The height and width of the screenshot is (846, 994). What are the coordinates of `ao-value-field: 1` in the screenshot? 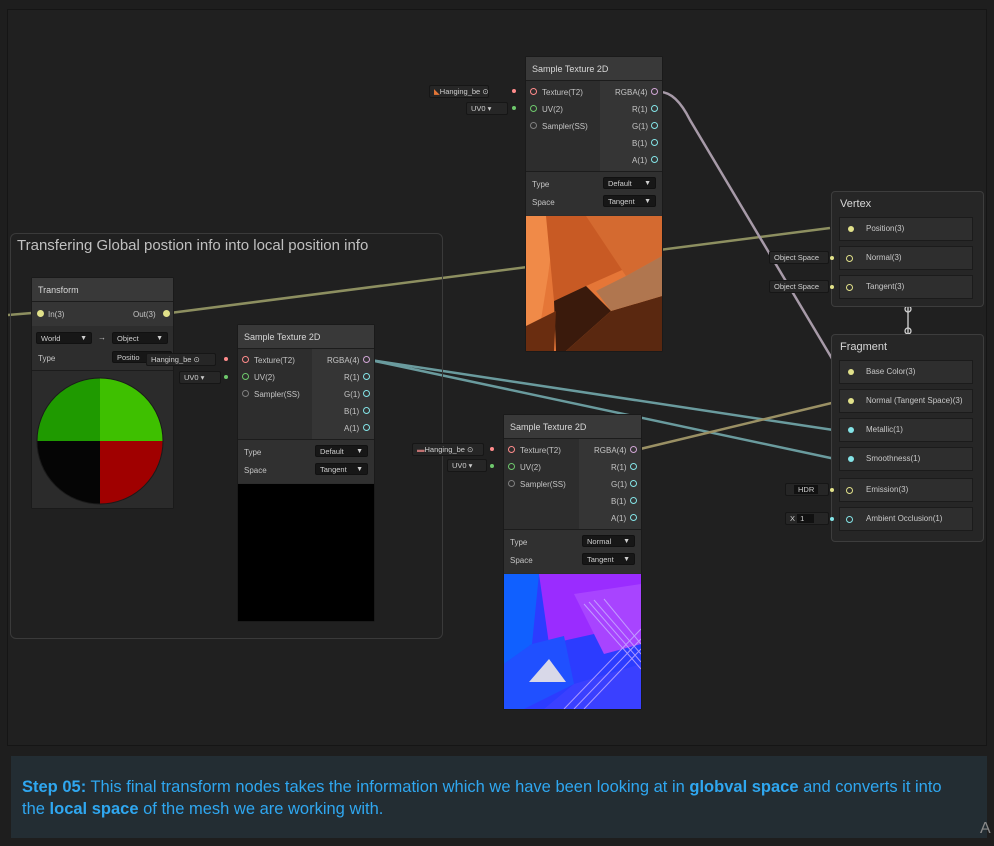 It's located at (806, 518).